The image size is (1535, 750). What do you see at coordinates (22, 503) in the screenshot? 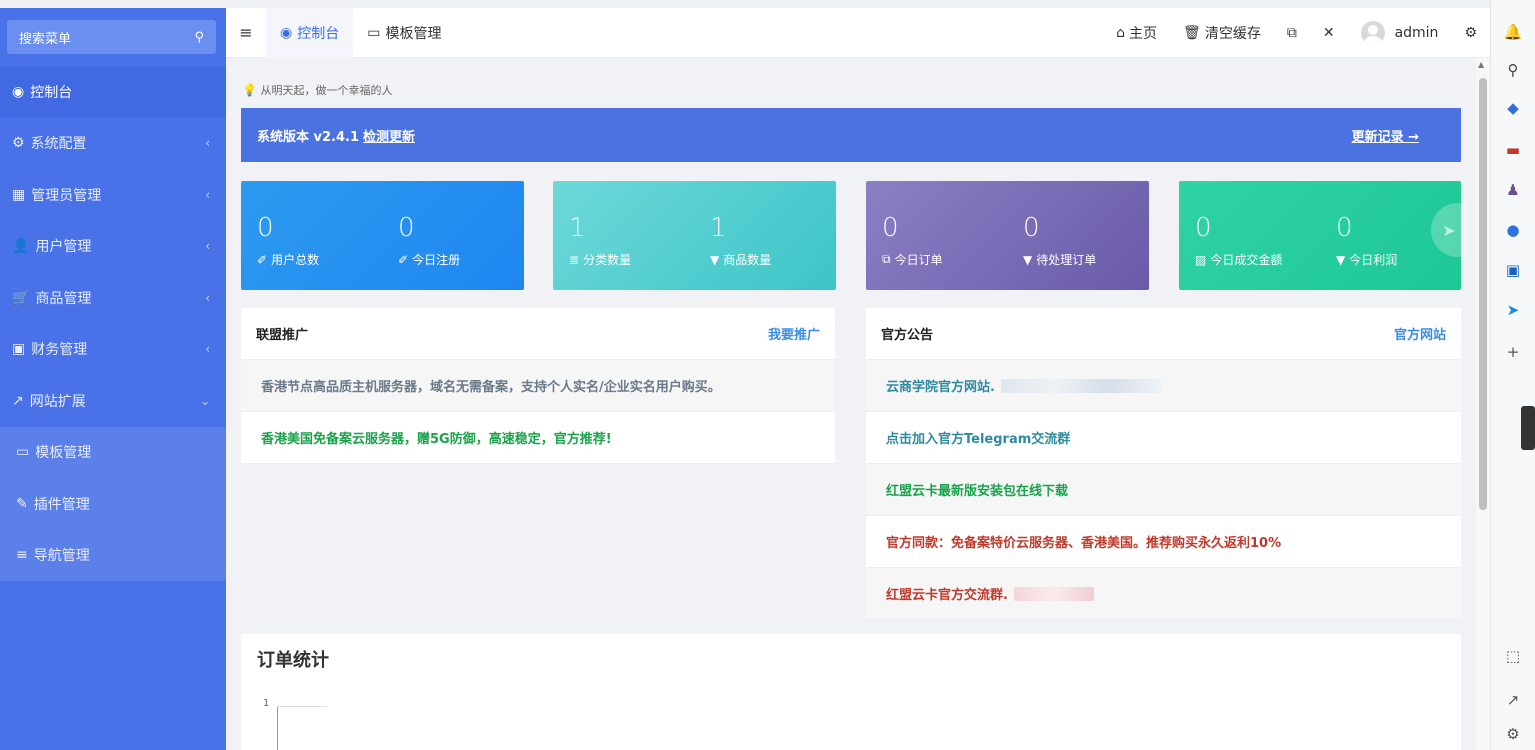
I see `plug-icon: ✎` at bounding box center [22, 503].